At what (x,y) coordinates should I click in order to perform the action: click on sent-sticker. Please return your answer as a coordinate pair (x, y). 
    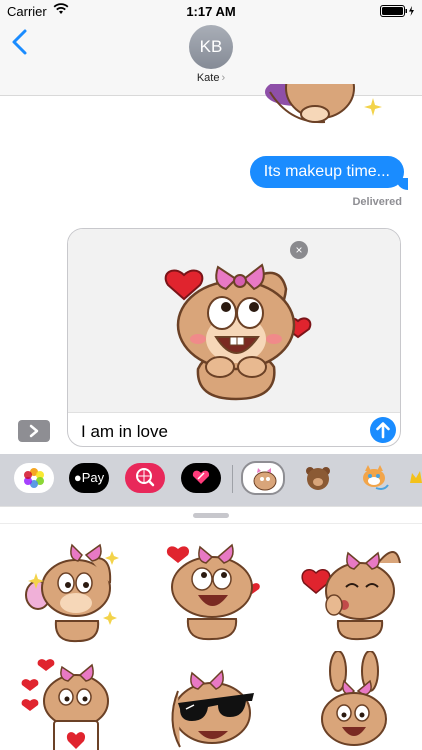
    Looking at the image, I should click on (315, 109).